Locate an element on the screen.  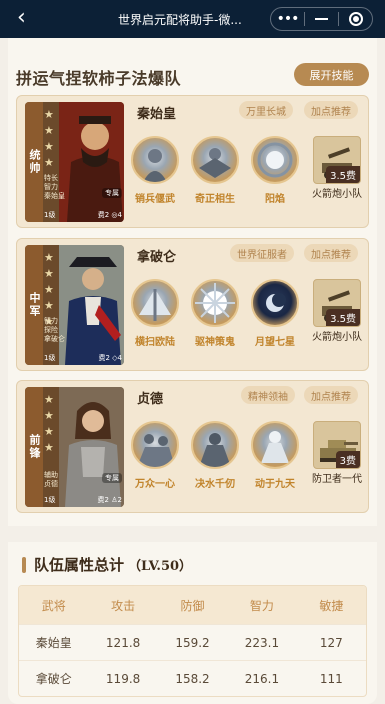
mini-program-capsule: ••• is located at coordinates (321, 19).